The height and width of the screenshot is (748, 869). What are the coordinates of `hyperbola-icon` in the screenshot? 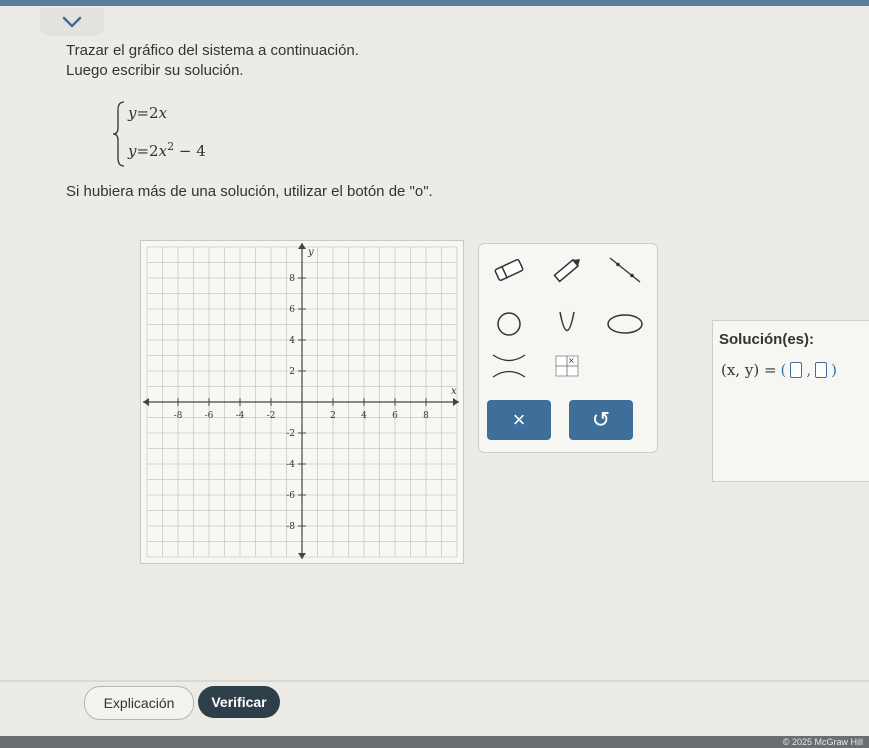 It's located at (509, 366).